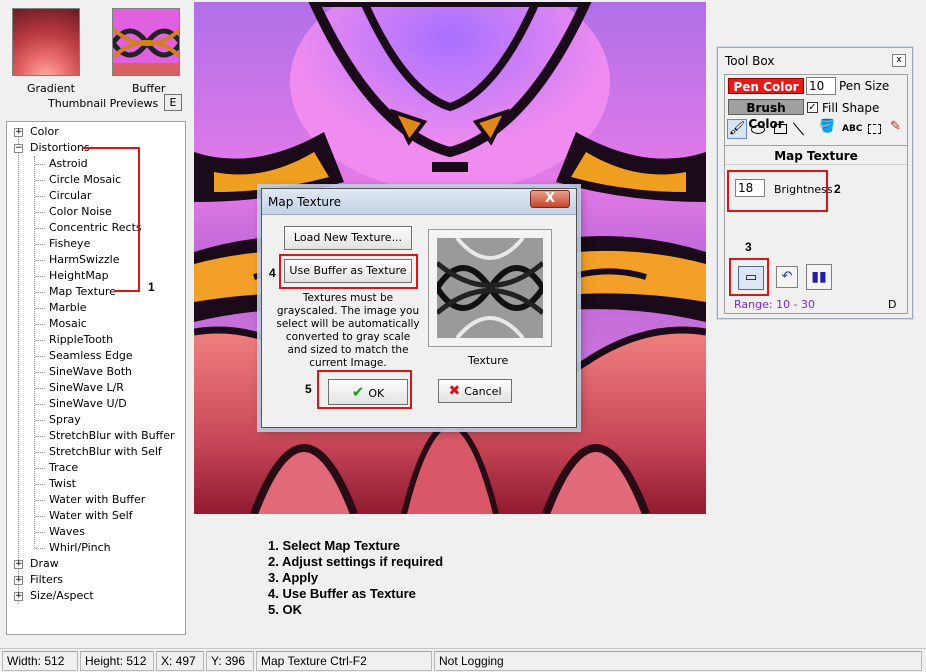  I want to click on colors-icon: ▮▮, so click(819, 277).